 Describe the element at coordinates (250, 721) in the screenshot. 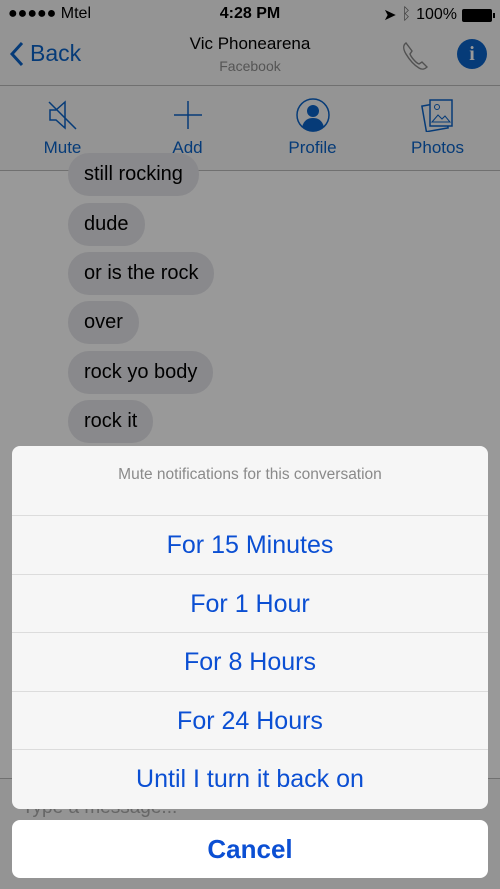

I see `option-24-hours: For 24 Hours` at that location.